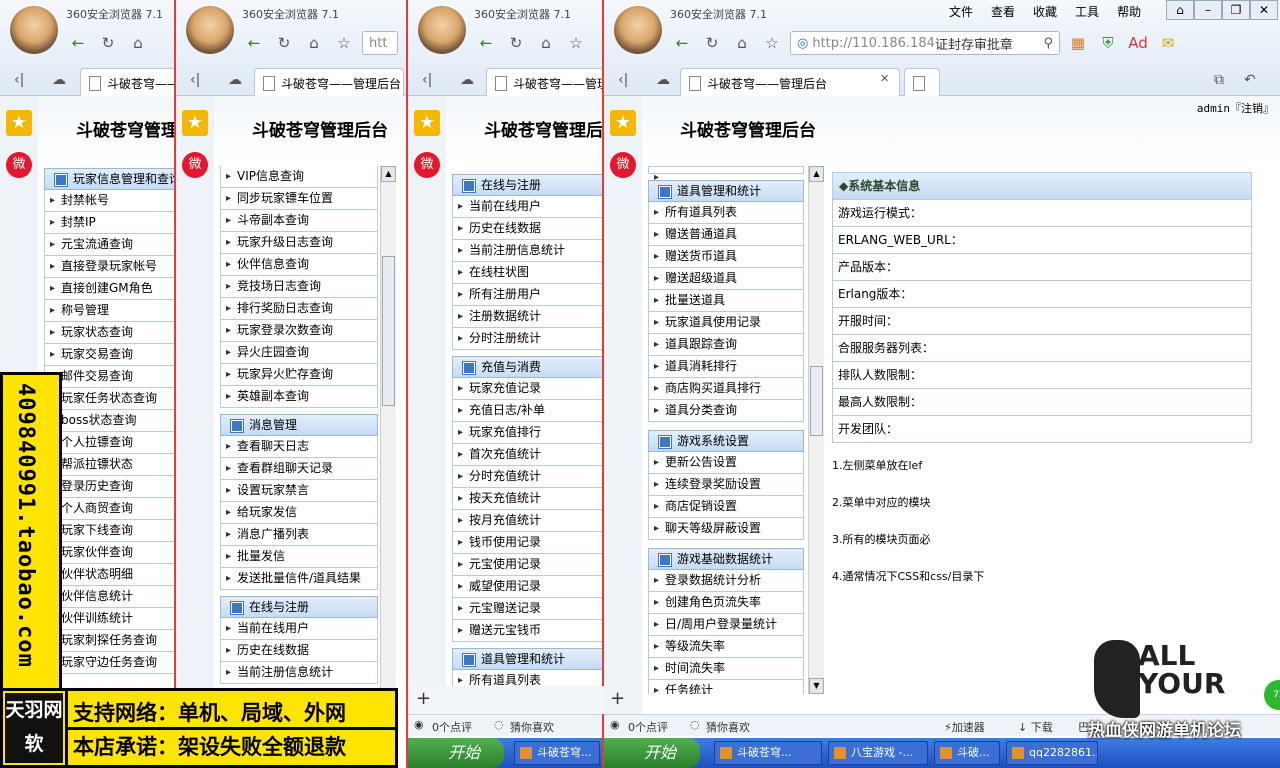 Image resolution: width=1280 pixels, height=768 pixels. I want to click on menu-item: 时间流失率, so click(726, 669).